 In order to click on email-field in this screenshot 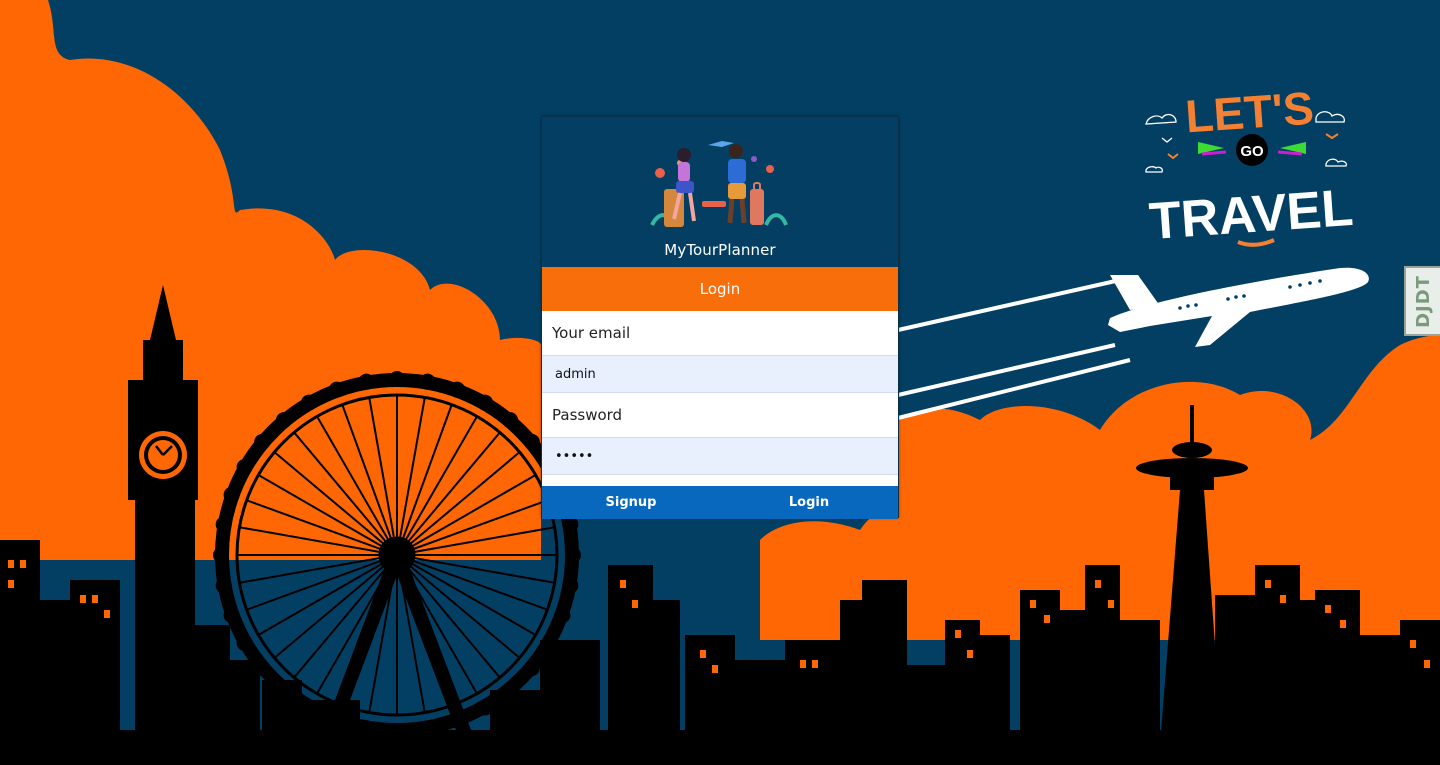, I will do `click(720, 374)`.